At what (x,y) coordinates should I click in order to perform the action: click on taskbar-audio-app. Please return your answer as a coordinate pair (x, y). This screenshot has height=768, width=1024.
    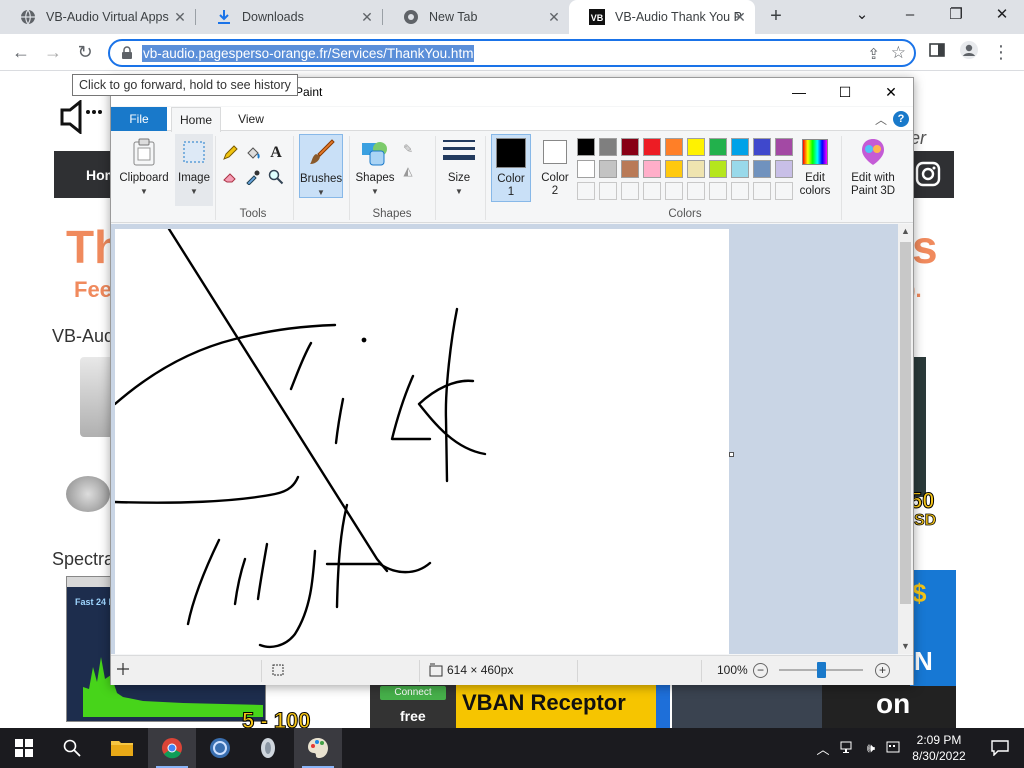
    Looking at the image, I should click on (220, 748).